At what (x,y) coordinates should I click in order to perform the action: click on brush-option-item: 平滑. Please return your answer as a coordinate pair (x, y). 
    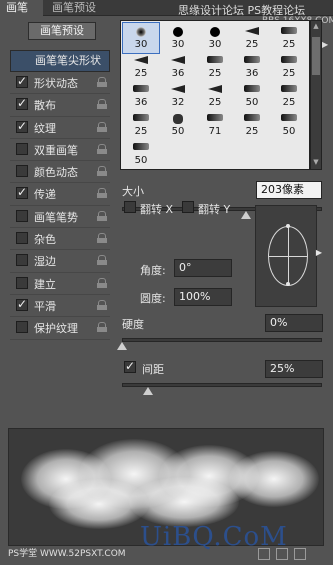
    Looking at the image, I should click on (60, 306).